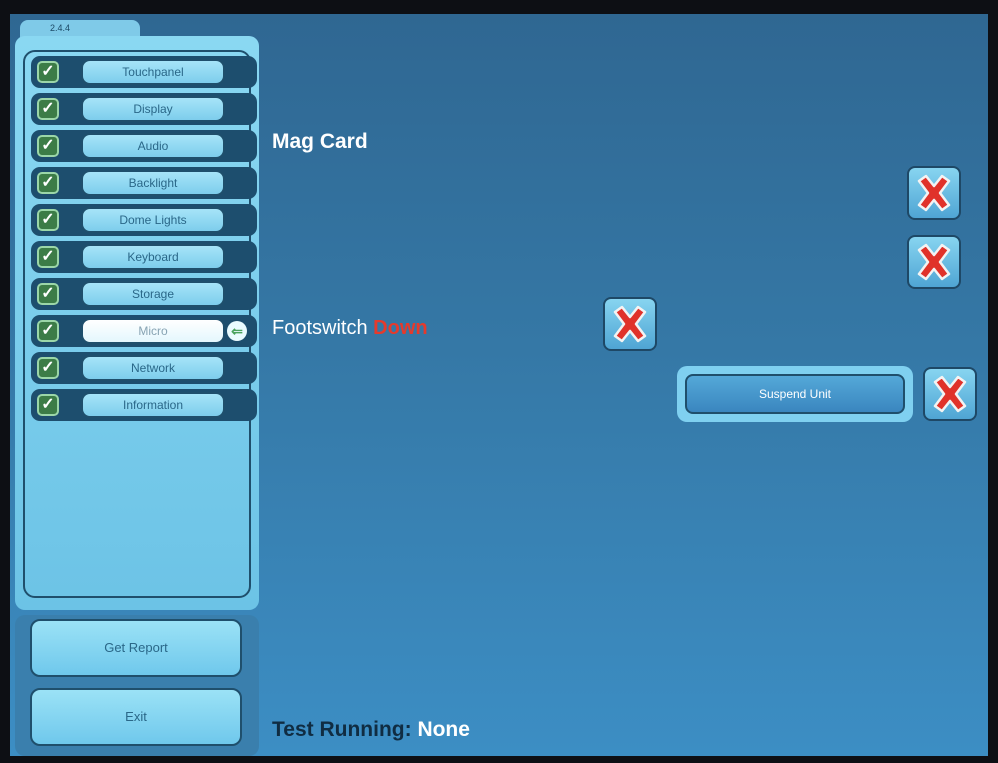 The width and height of the screenshot is (998, 763). What do you see at coordinates (153, 405) in the screenshot?
I see `nav-item-label: Information` at bounding box center [153, 405].